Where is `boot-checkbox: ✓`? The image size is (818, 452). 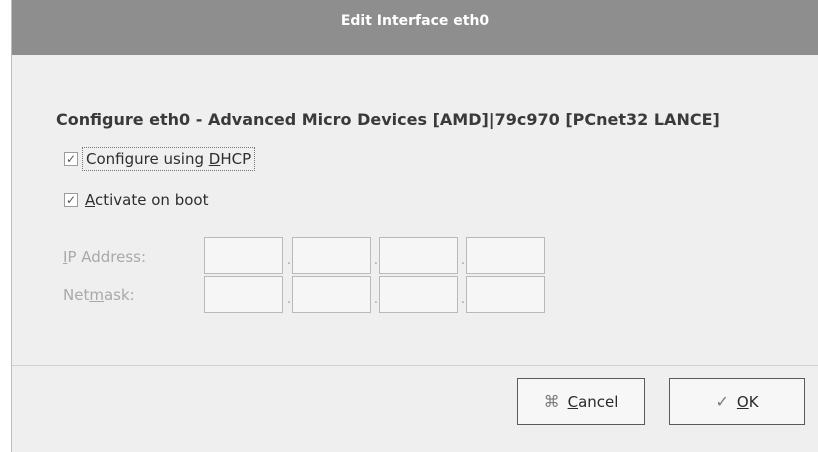 boot-checkbox: ✓ is located at coordinates (71, 200).